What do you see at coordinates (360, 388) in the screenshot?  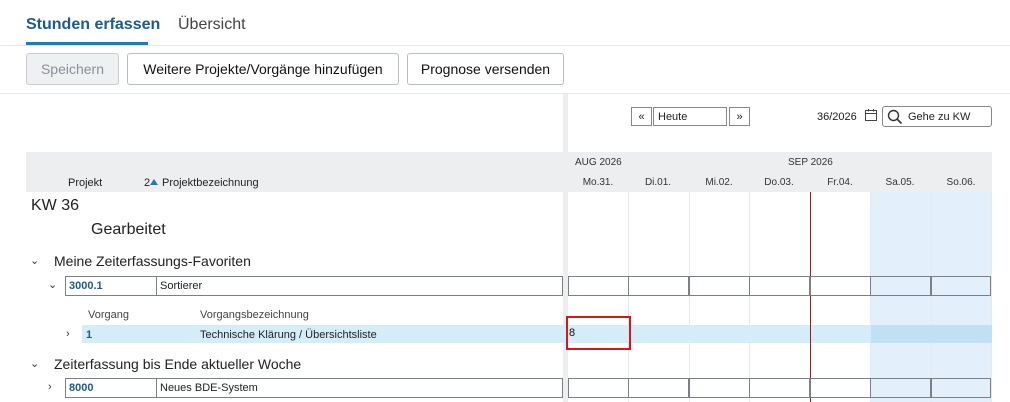 I see `project-name-field: Neues BDE-System` at bounding box center [360, 388].